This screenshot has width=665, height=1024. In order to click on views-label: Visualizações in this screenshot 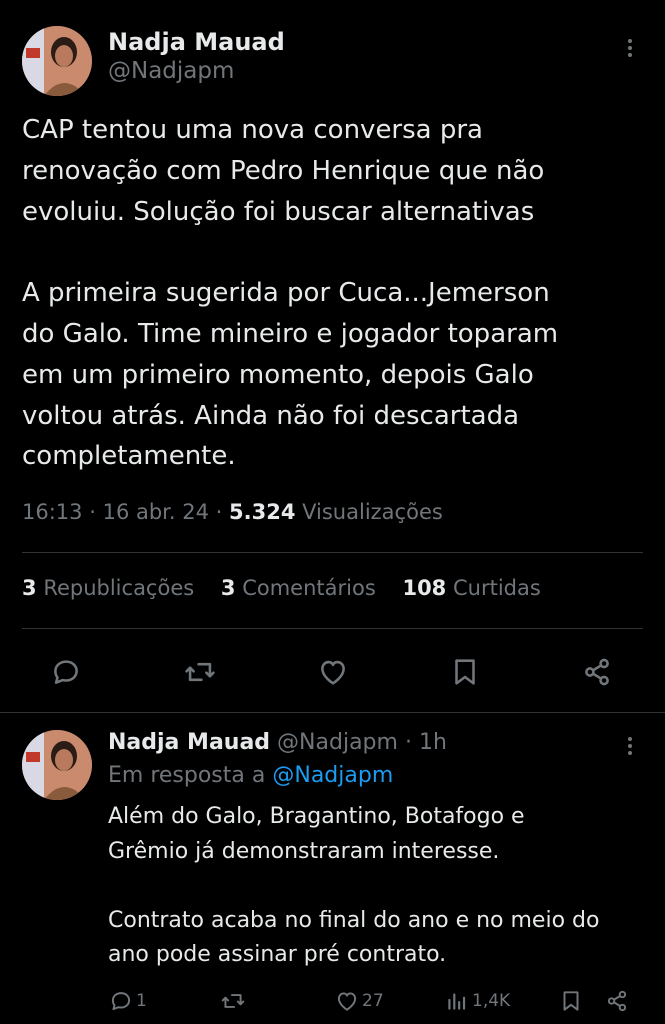, I will do `click(372, 512)`.